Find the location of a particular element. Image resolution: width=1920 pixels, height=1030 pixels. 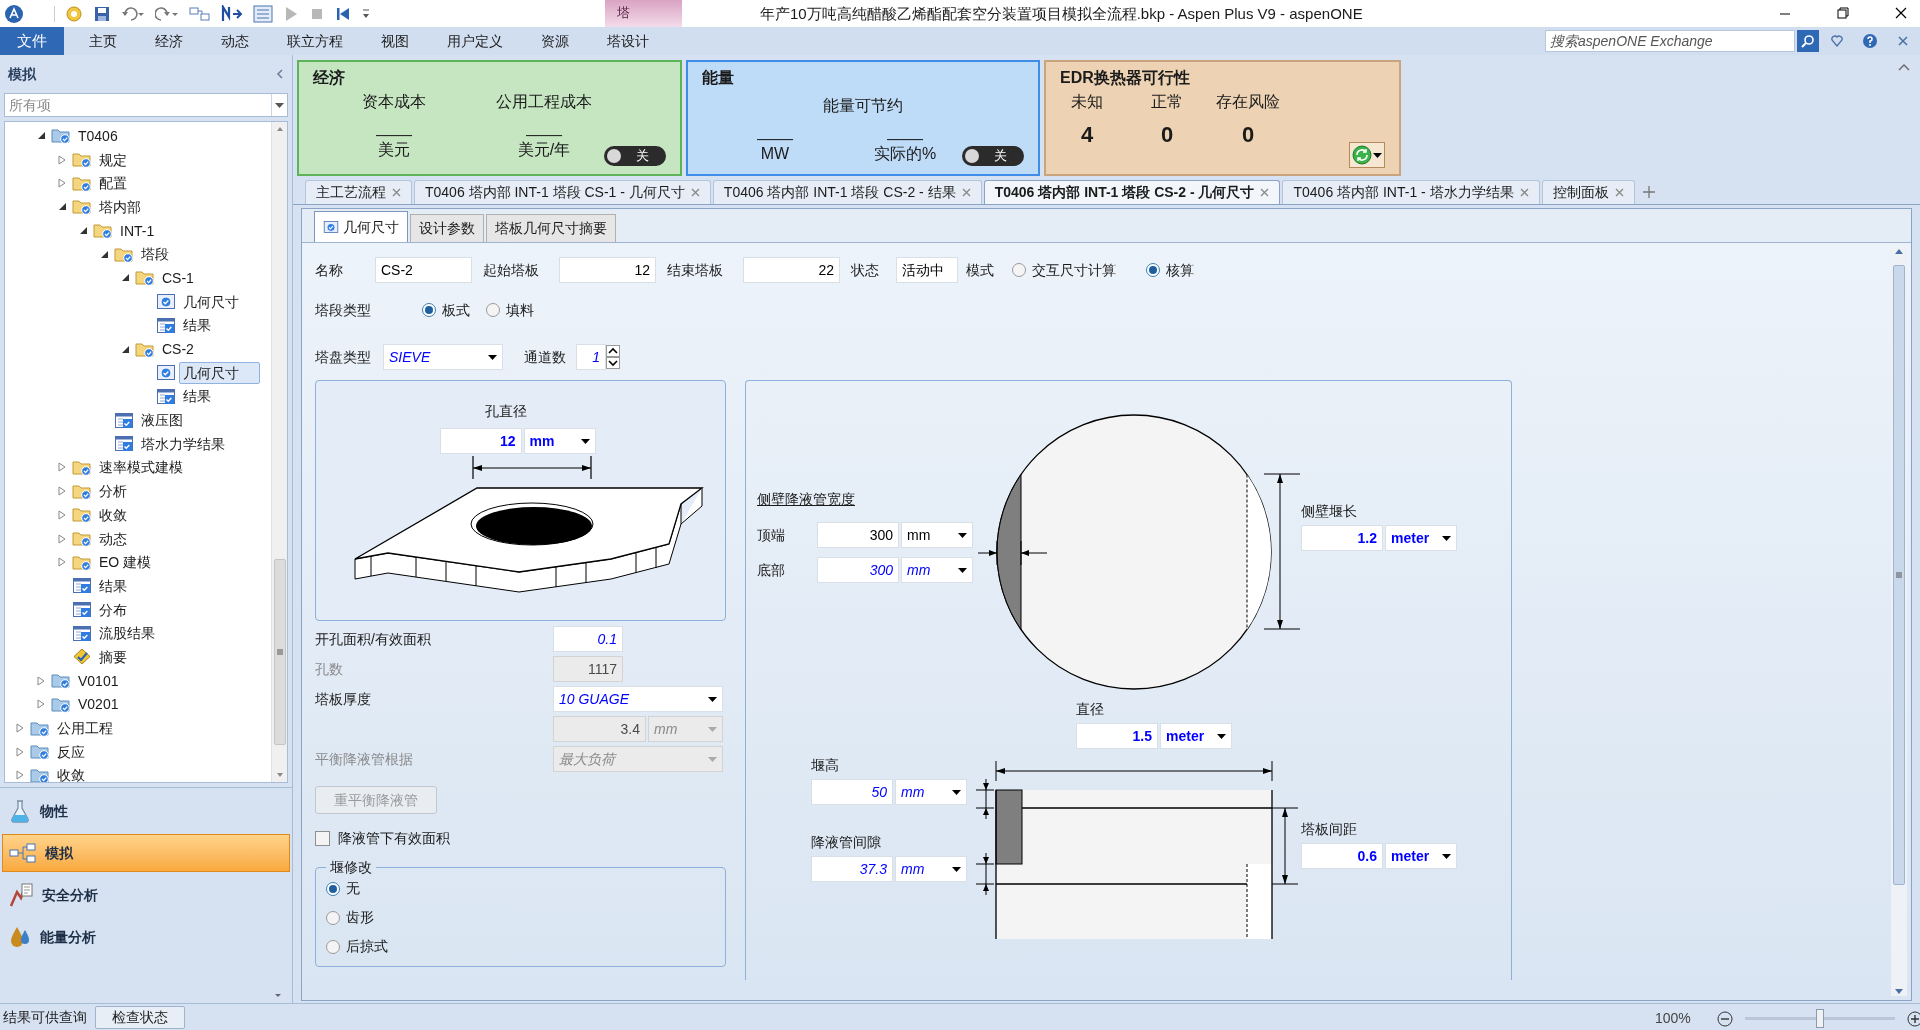

tree-item: INT-1 is located at coordinates (137, 230).